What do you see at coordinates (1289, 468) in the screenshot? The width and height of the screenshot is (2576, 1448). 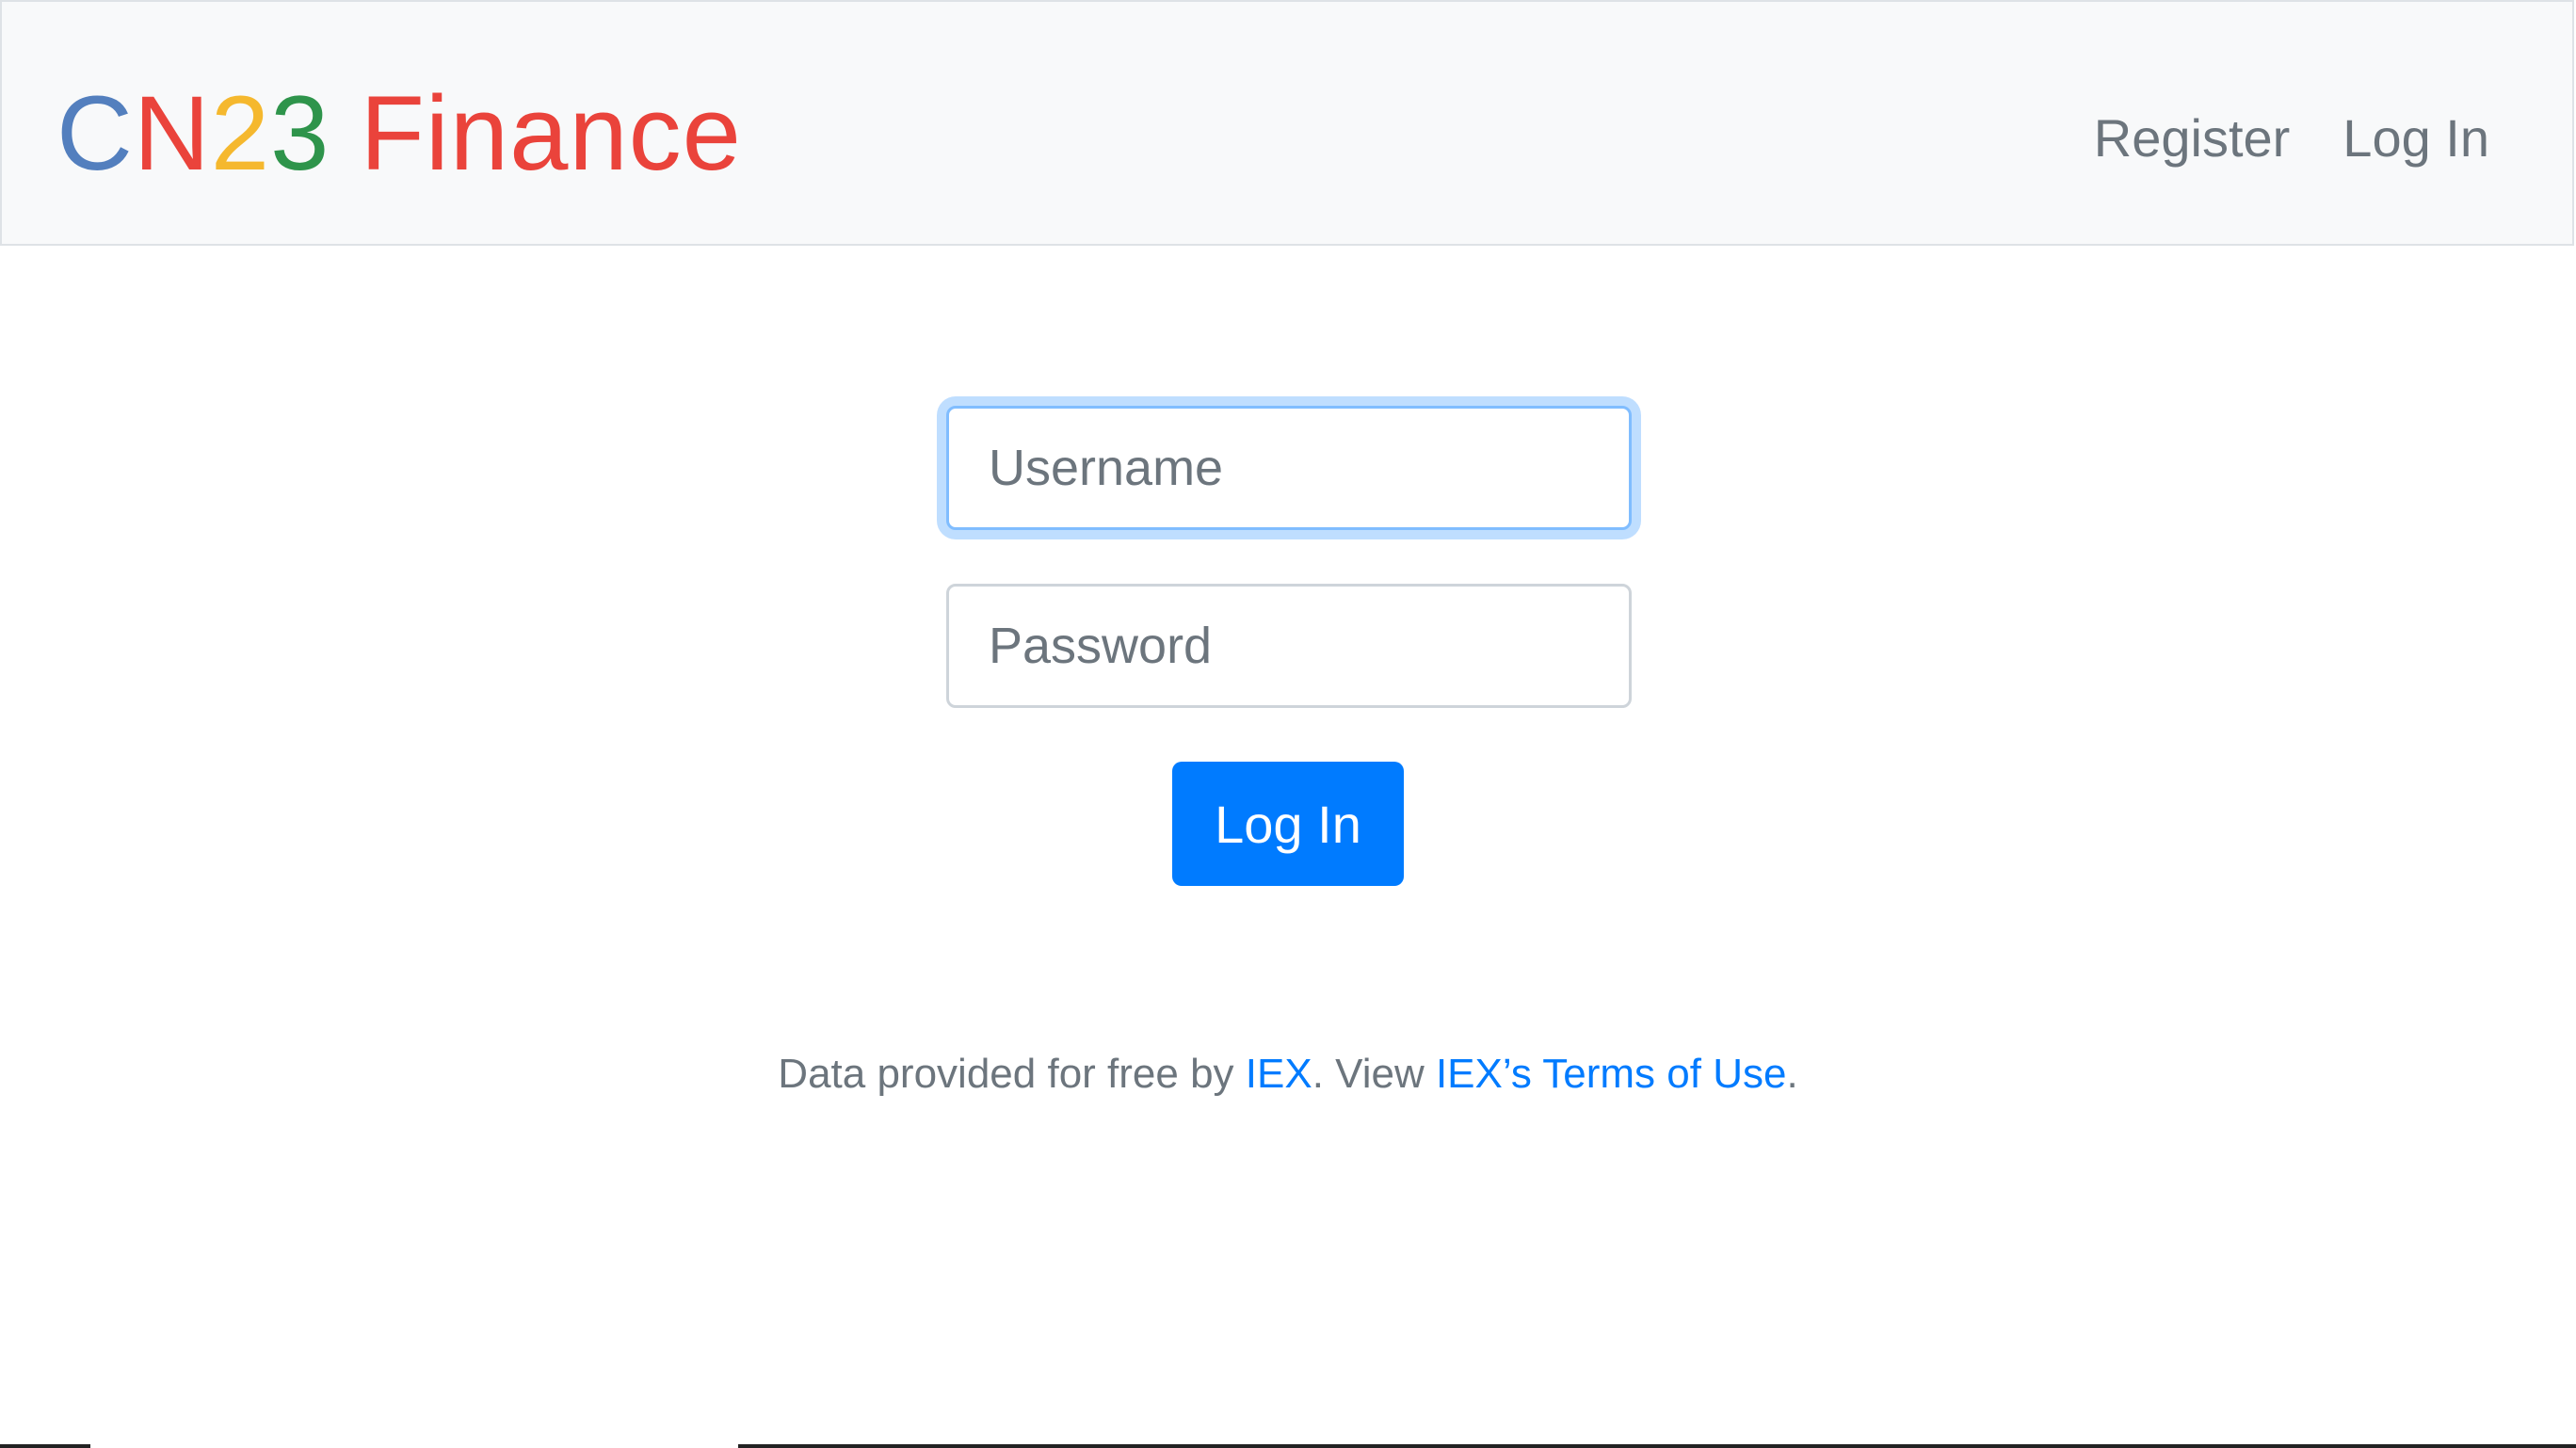 I see `username-input` at bounding box center [1289, 468].